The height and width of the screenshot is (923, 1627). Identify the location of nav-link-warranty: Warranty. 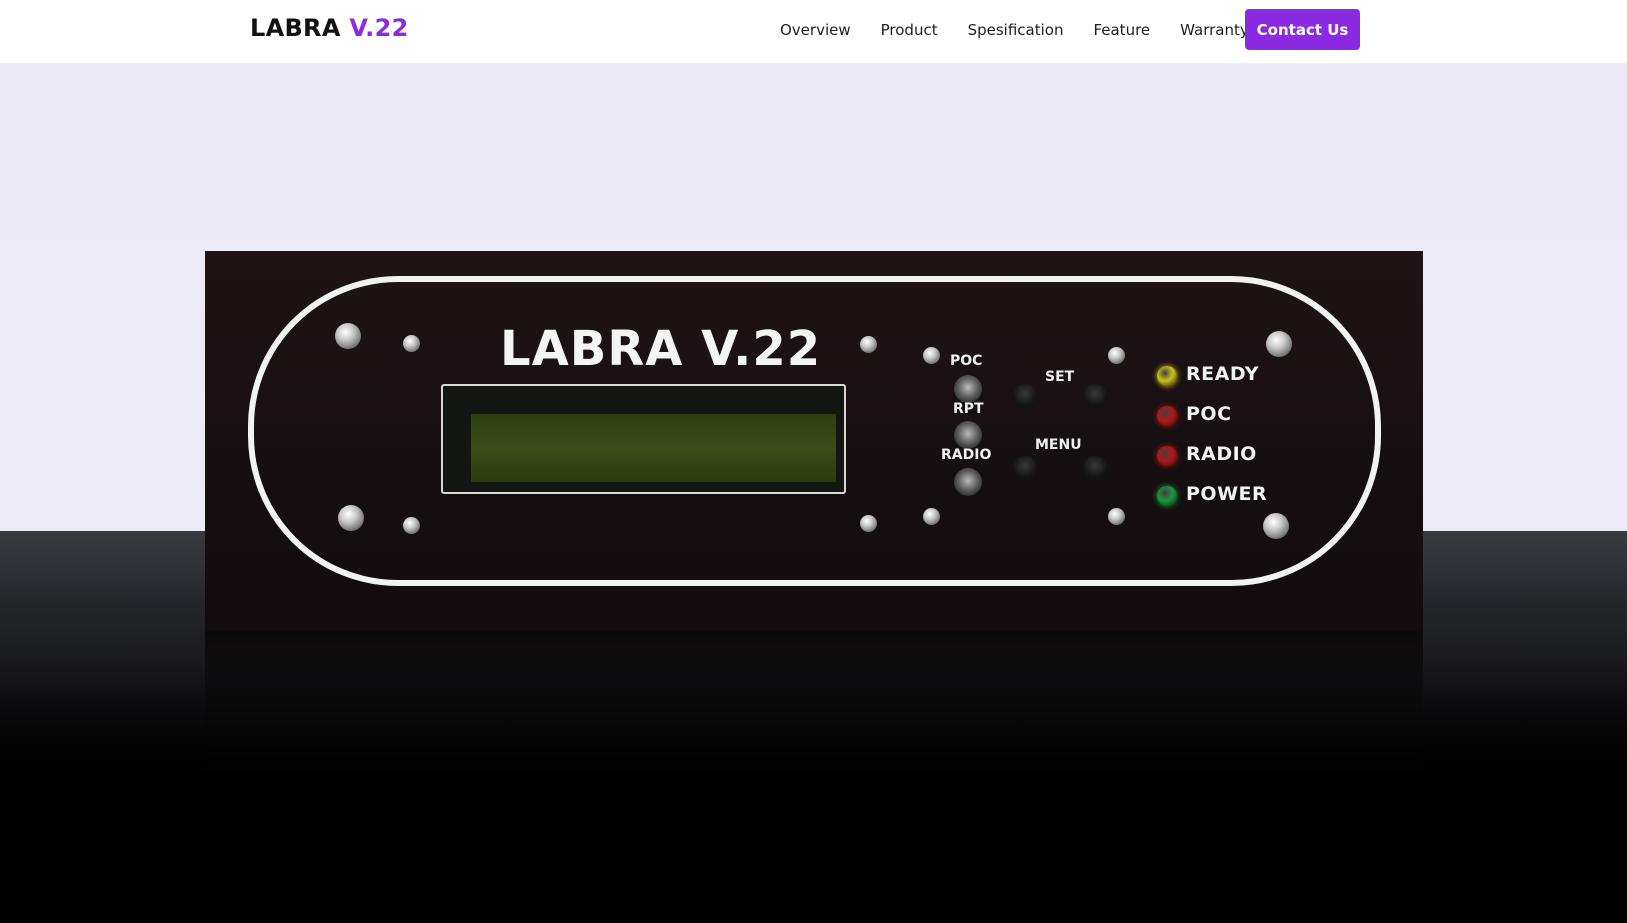
(1214, 30).